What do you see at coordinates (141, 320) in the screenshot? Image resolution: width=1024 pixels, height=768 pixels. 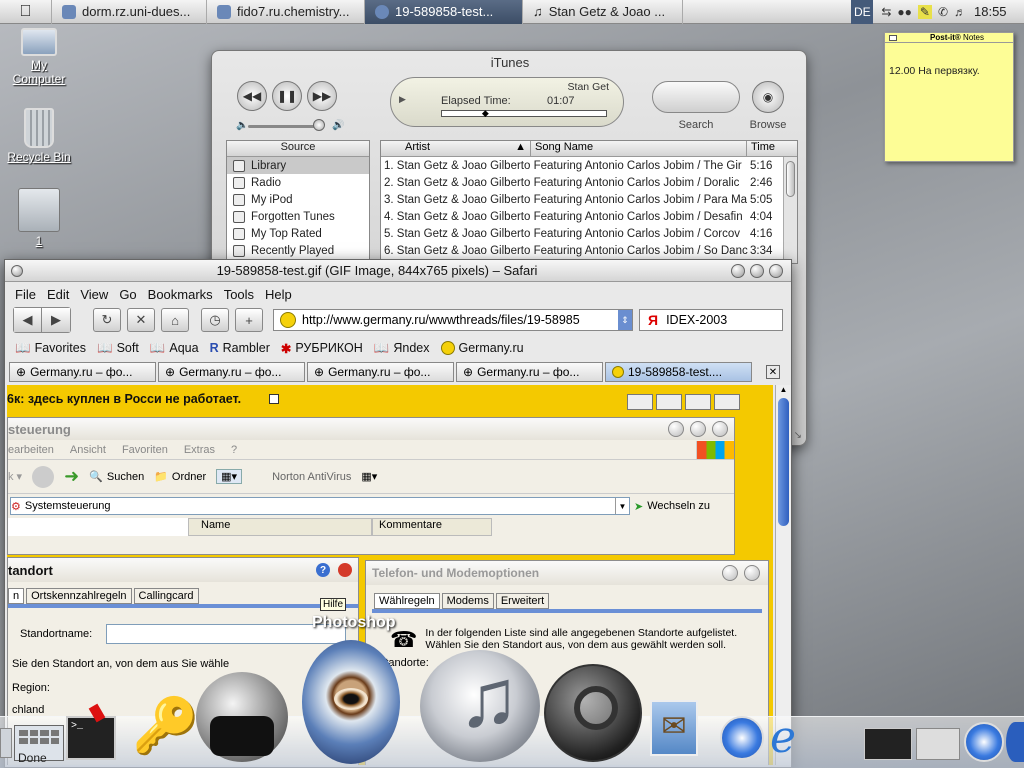 I see `stop-button: ✕` at bounding box center [141, 320].